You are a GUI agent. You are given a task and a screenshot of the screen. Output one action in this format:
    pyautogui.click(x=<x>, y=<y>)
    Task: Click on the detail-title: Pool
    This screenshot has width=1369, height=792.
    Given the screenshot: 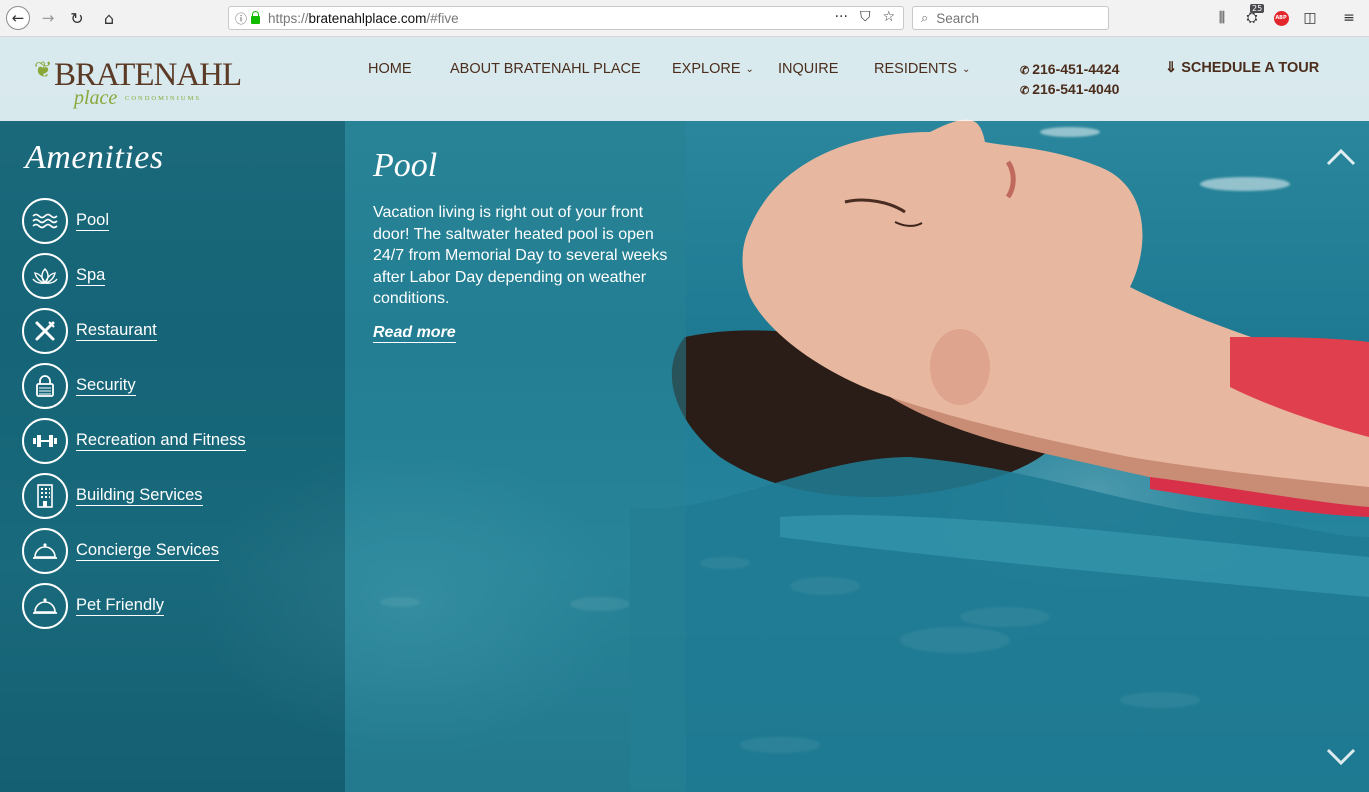 What is the action you would take?
    pyautogui.click(x=405, y=165)
    